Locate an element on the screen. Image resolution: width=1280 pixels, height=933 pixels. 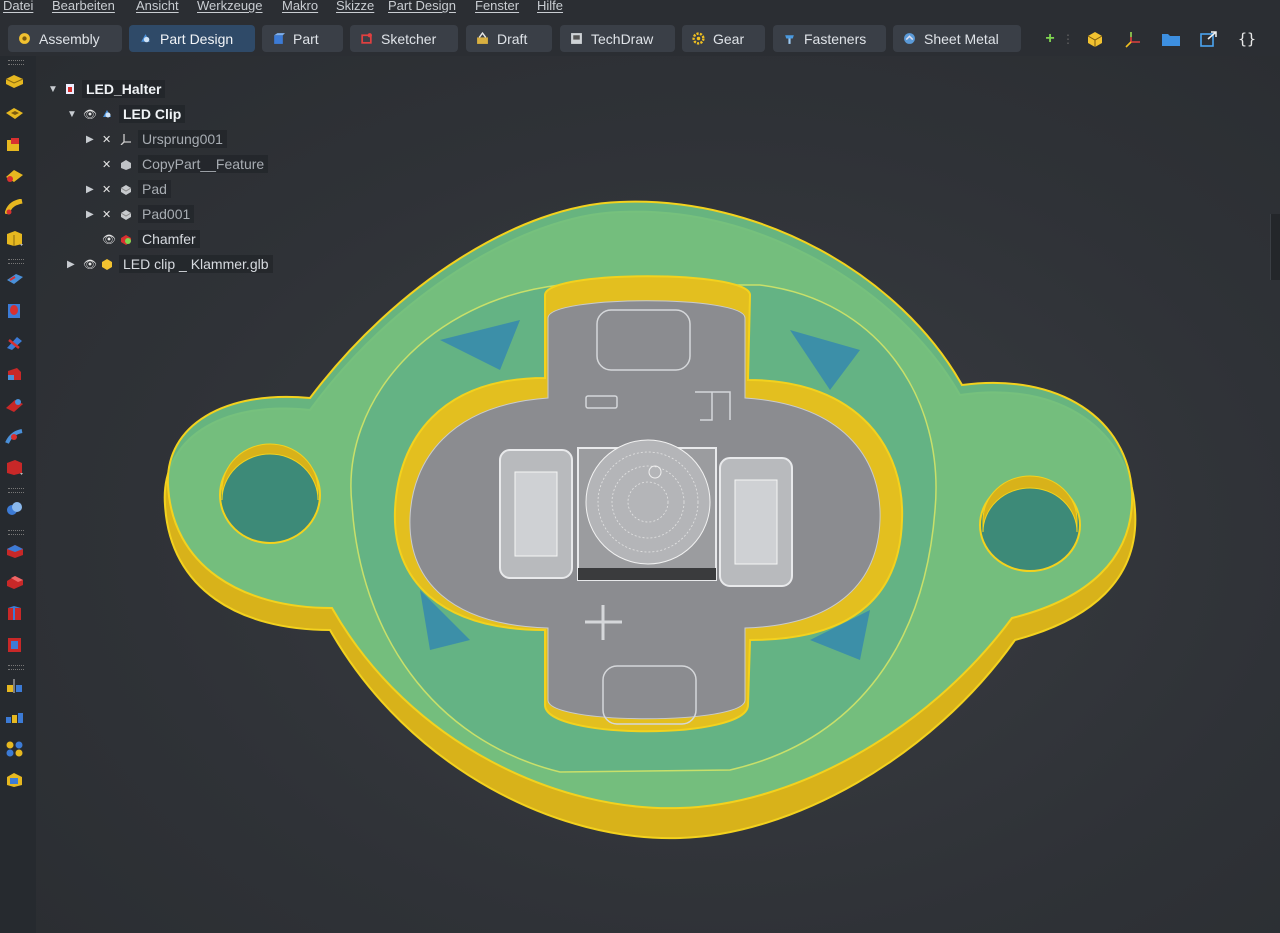
origin-icon is located at coordinates (125, 139).